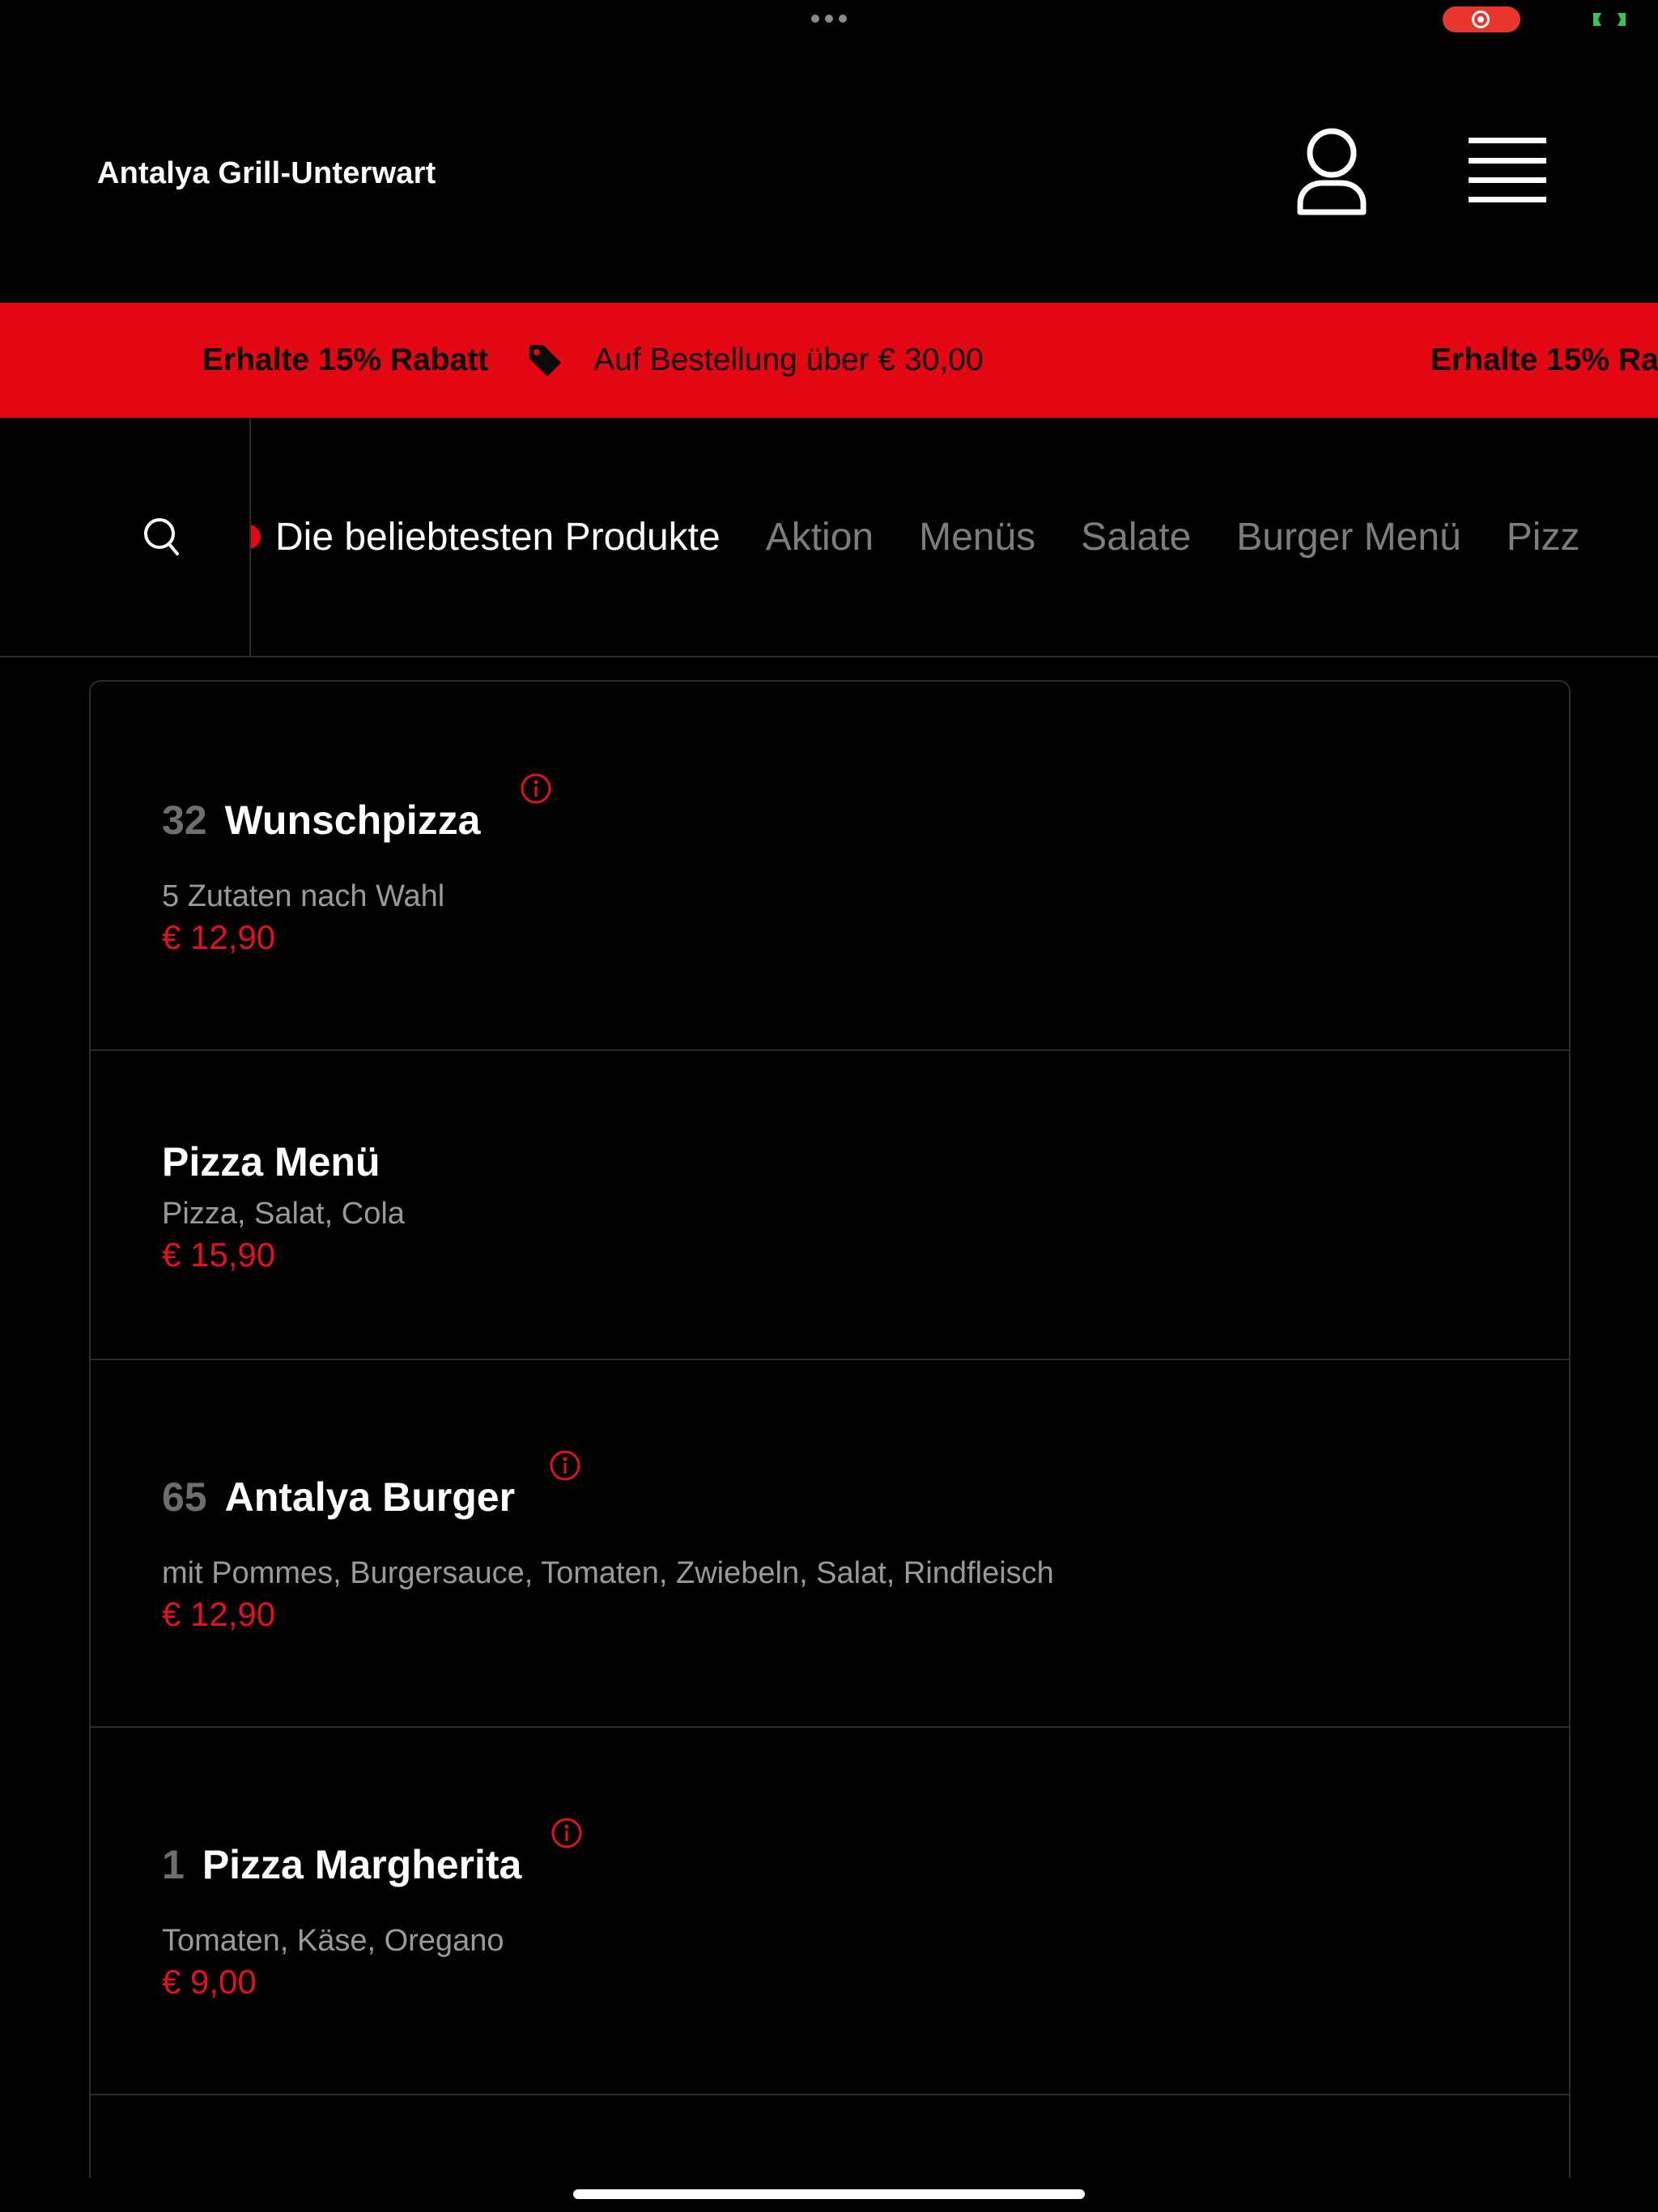 The width and height of the screenshot is (1658, 2212). Describe the element at coordinates (303, 896) in the screenshot. I see `product-description: 5 Zutaten nach Wahl` at that location.